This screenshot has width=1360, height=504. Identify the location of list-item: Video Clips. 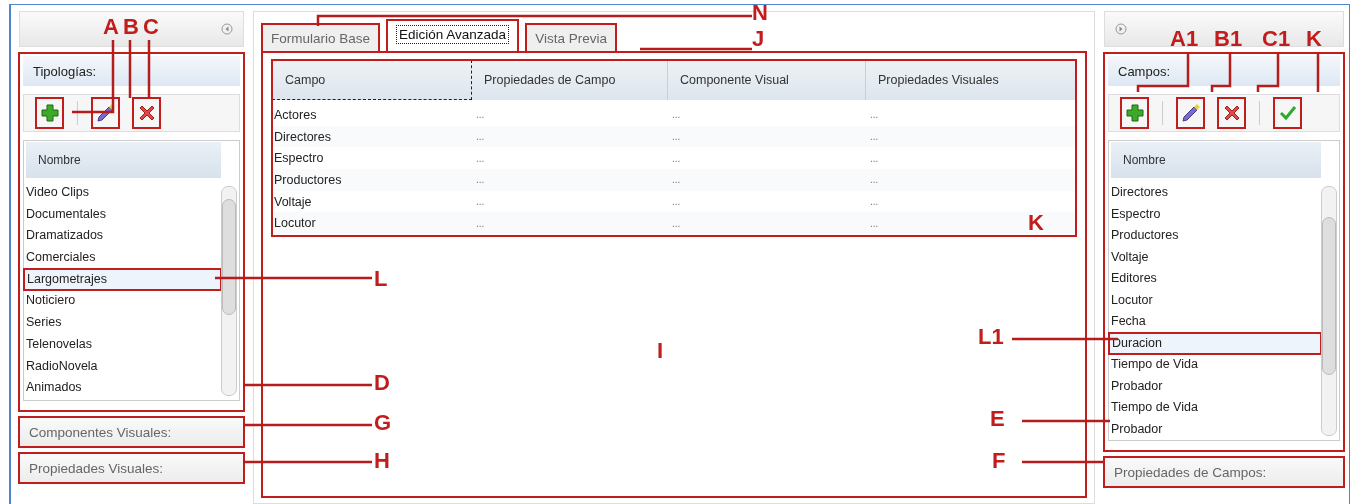
(122, 193).